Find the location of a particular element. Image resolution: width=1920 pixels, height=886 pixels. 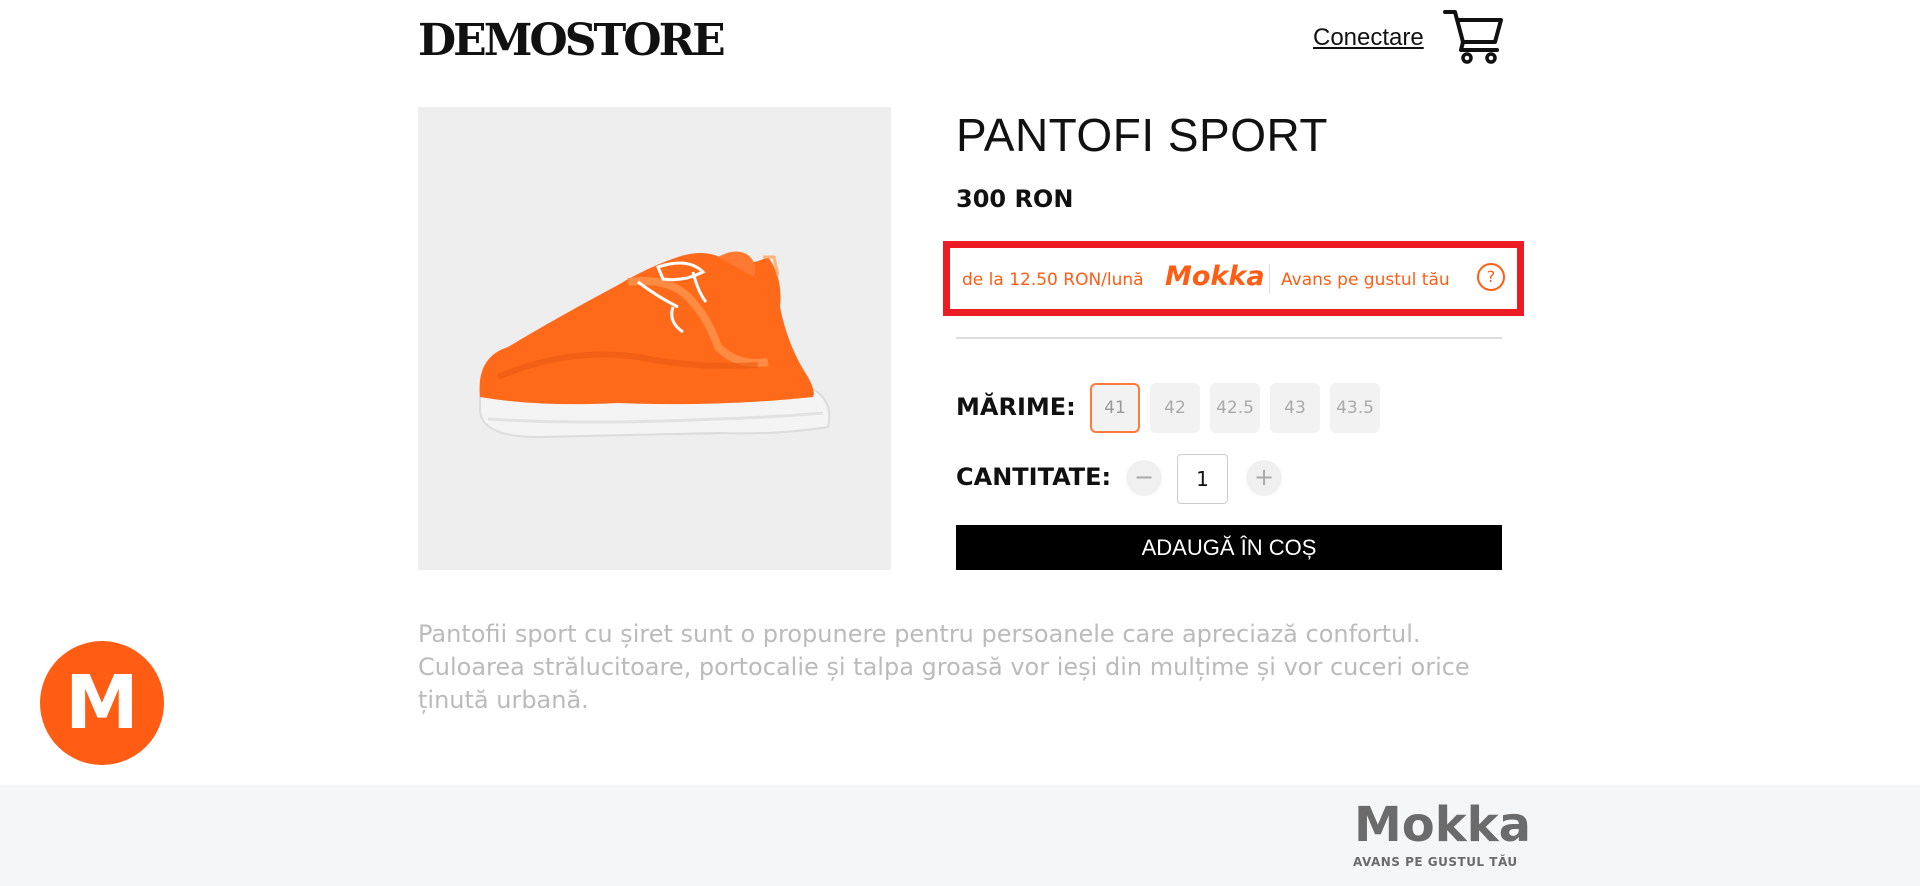

shopping-cart-icon is located at coordinates (1474, 36).